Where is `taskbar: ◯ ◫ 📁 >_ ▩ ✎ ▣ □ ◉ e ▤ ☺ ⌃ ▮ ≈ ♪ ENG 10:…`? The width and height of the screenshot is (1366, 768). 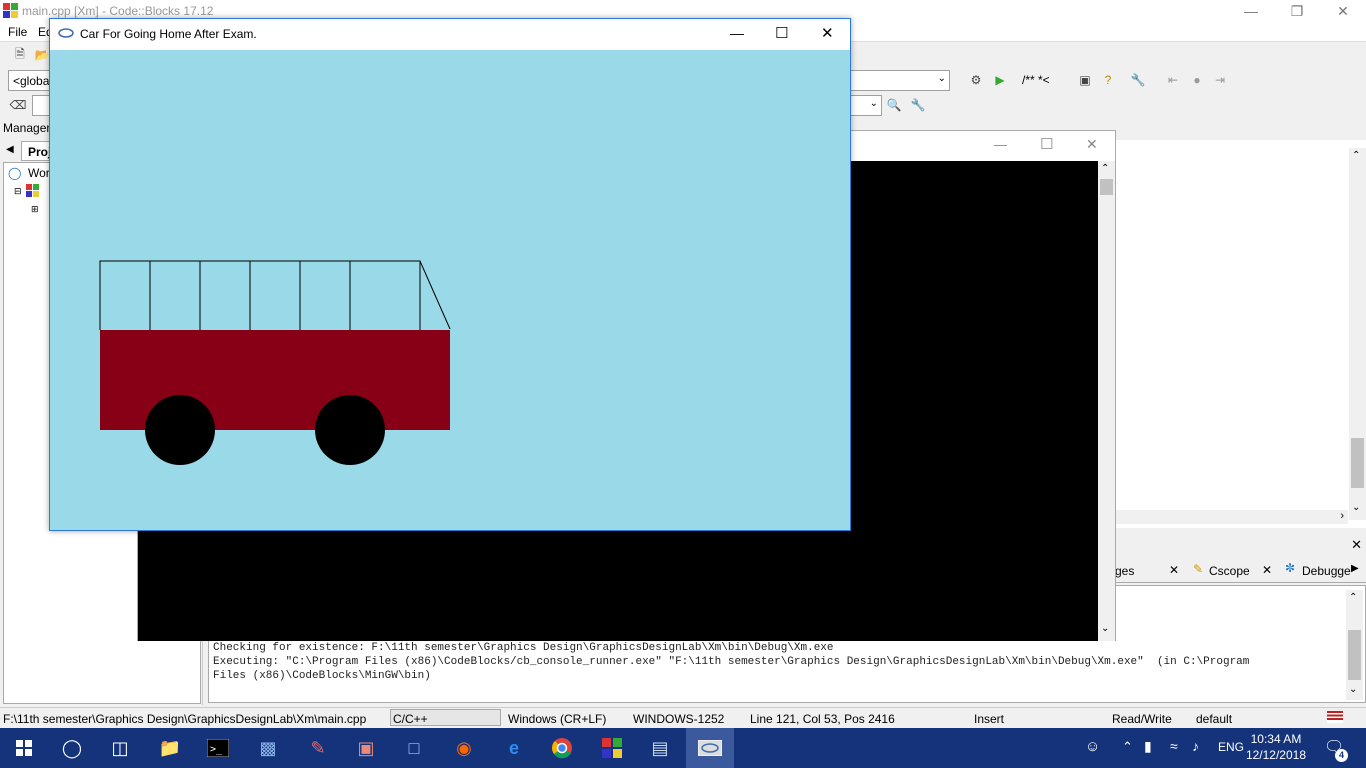 taskbar: ◯ ◫ 📁 >_ ▩ ✎ ▣ □ ◉ e ▤ ☺ ⌃ ▮ ≈ ♪ ENG 10:… is located at coordinates (683, 748).